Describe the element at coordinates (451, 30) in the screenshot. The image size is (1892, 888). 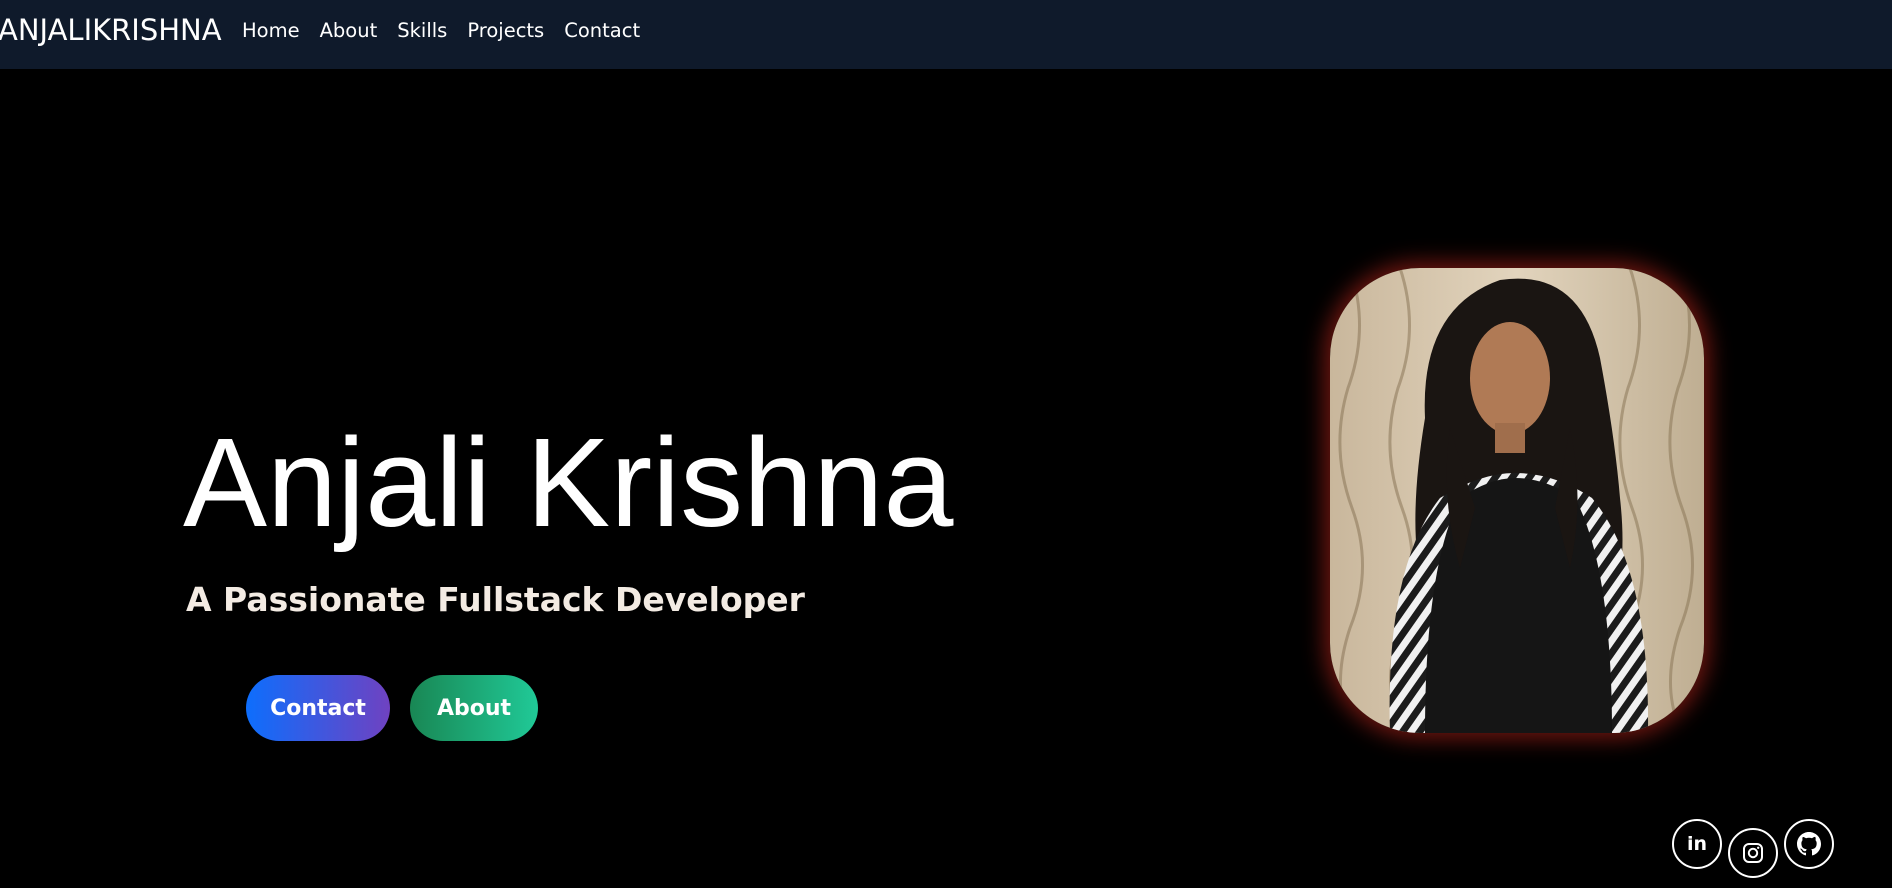
I see `nav-links: Home About Skills Projects Contact` at that location.